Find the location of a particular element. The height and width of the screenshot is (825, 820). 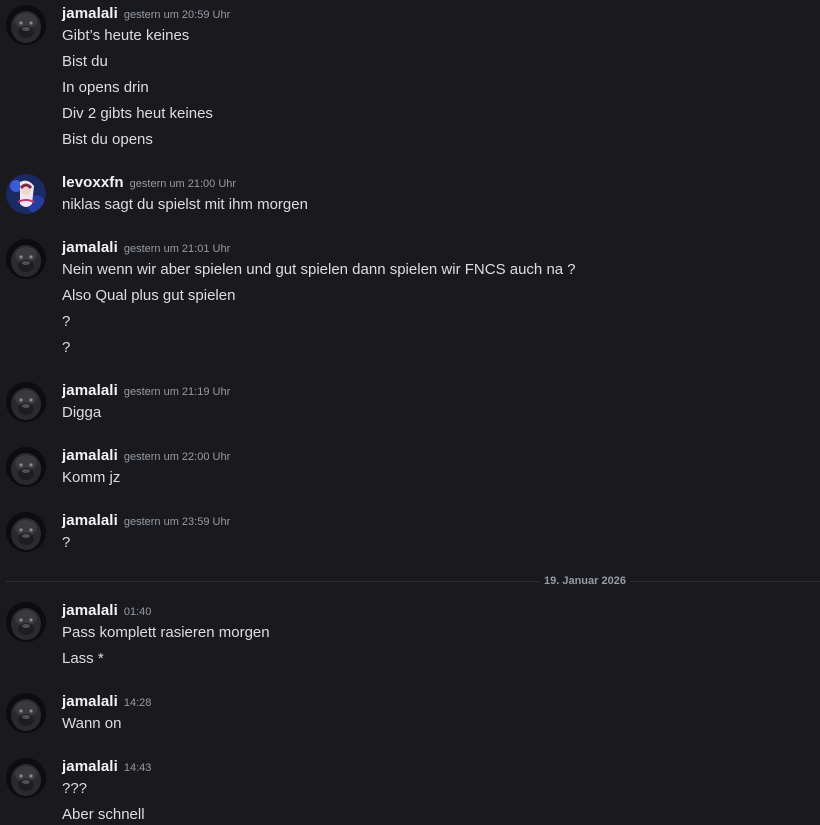

message-text: Also Qual plus gut spielen is located at coordinates (149, 295).